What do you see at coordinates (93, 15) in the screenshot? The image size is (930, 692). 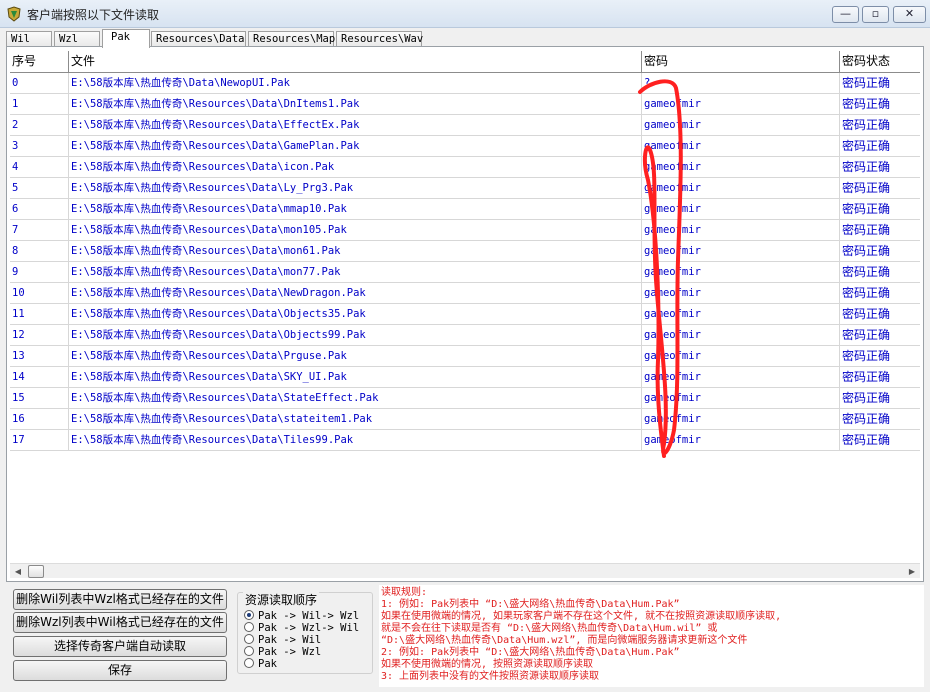 I see `window-title: 客户端按照以下文件读取` at bounding box center [93, 15].